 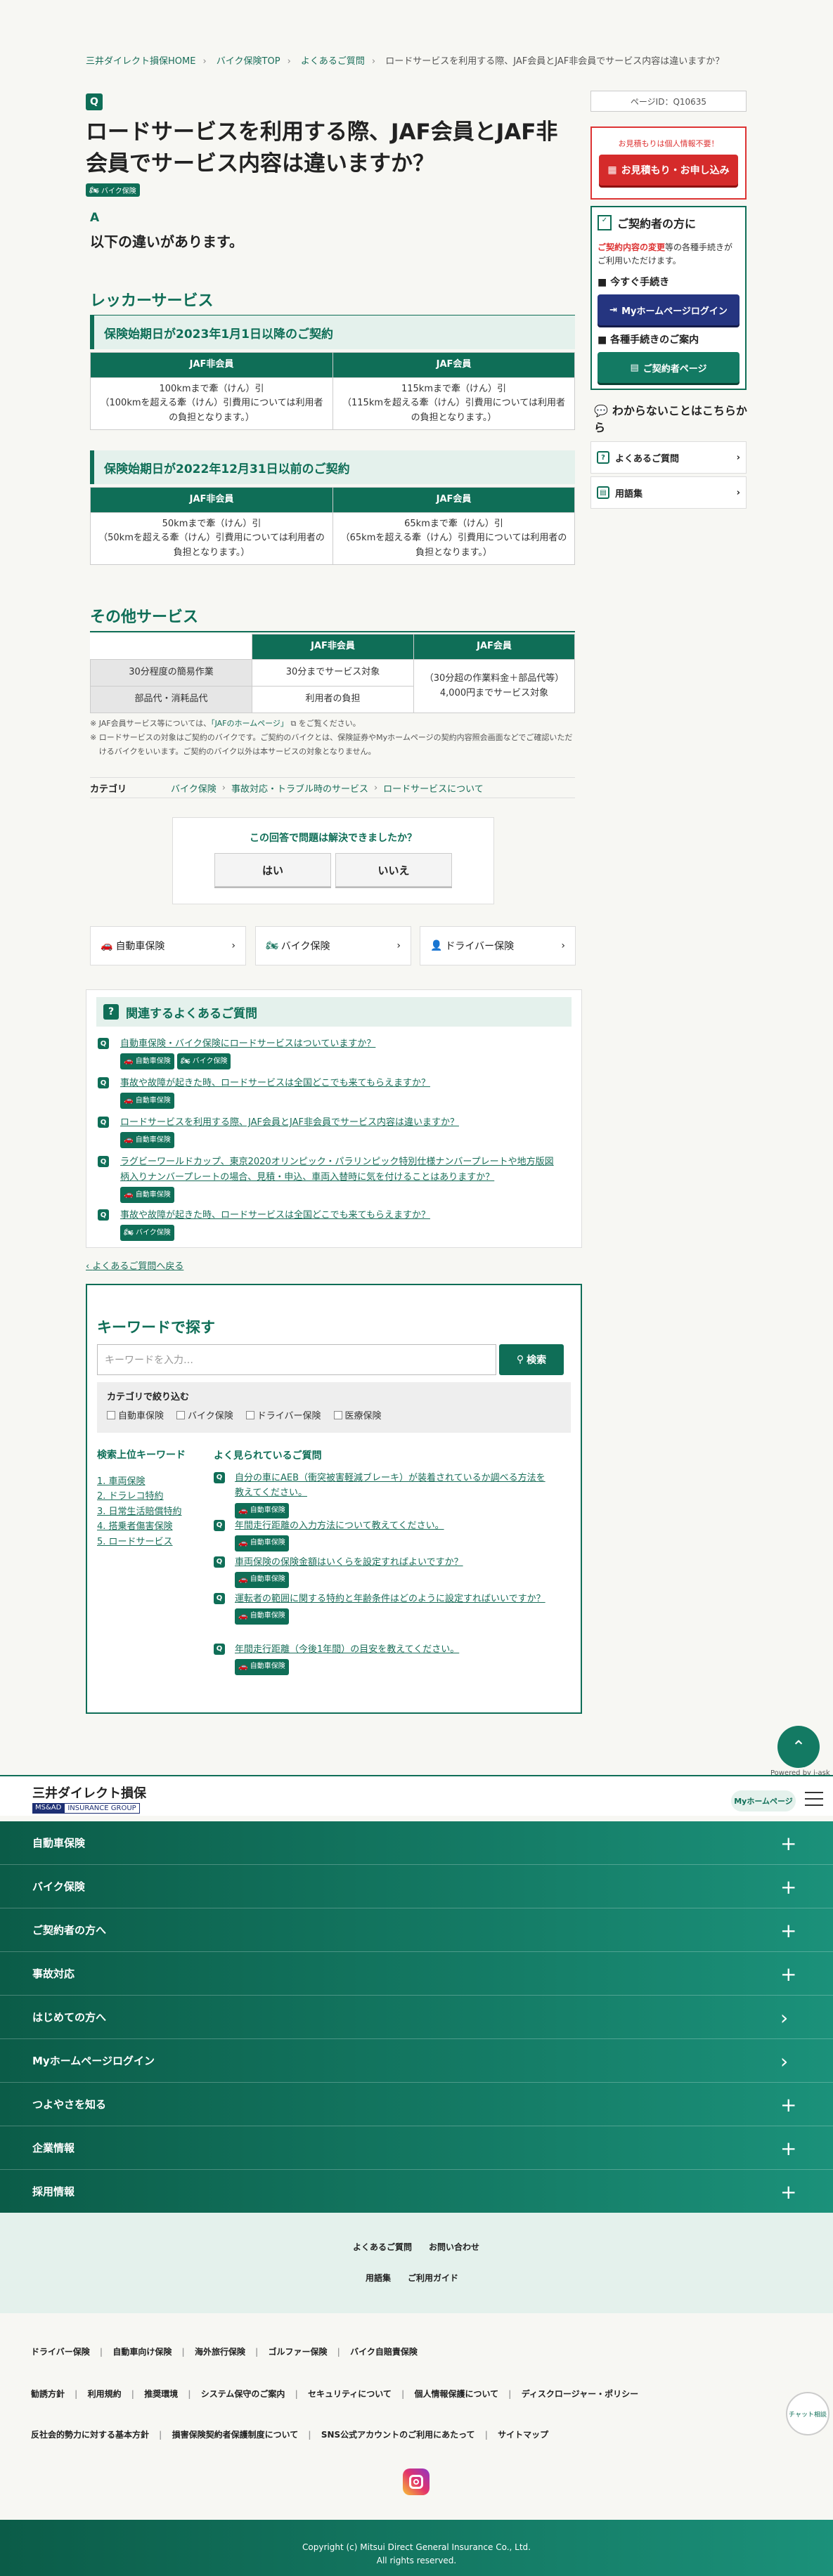 I want to click on ranking-link: 4. 搭乗者傷害保険, so click(x=135, y=1526).